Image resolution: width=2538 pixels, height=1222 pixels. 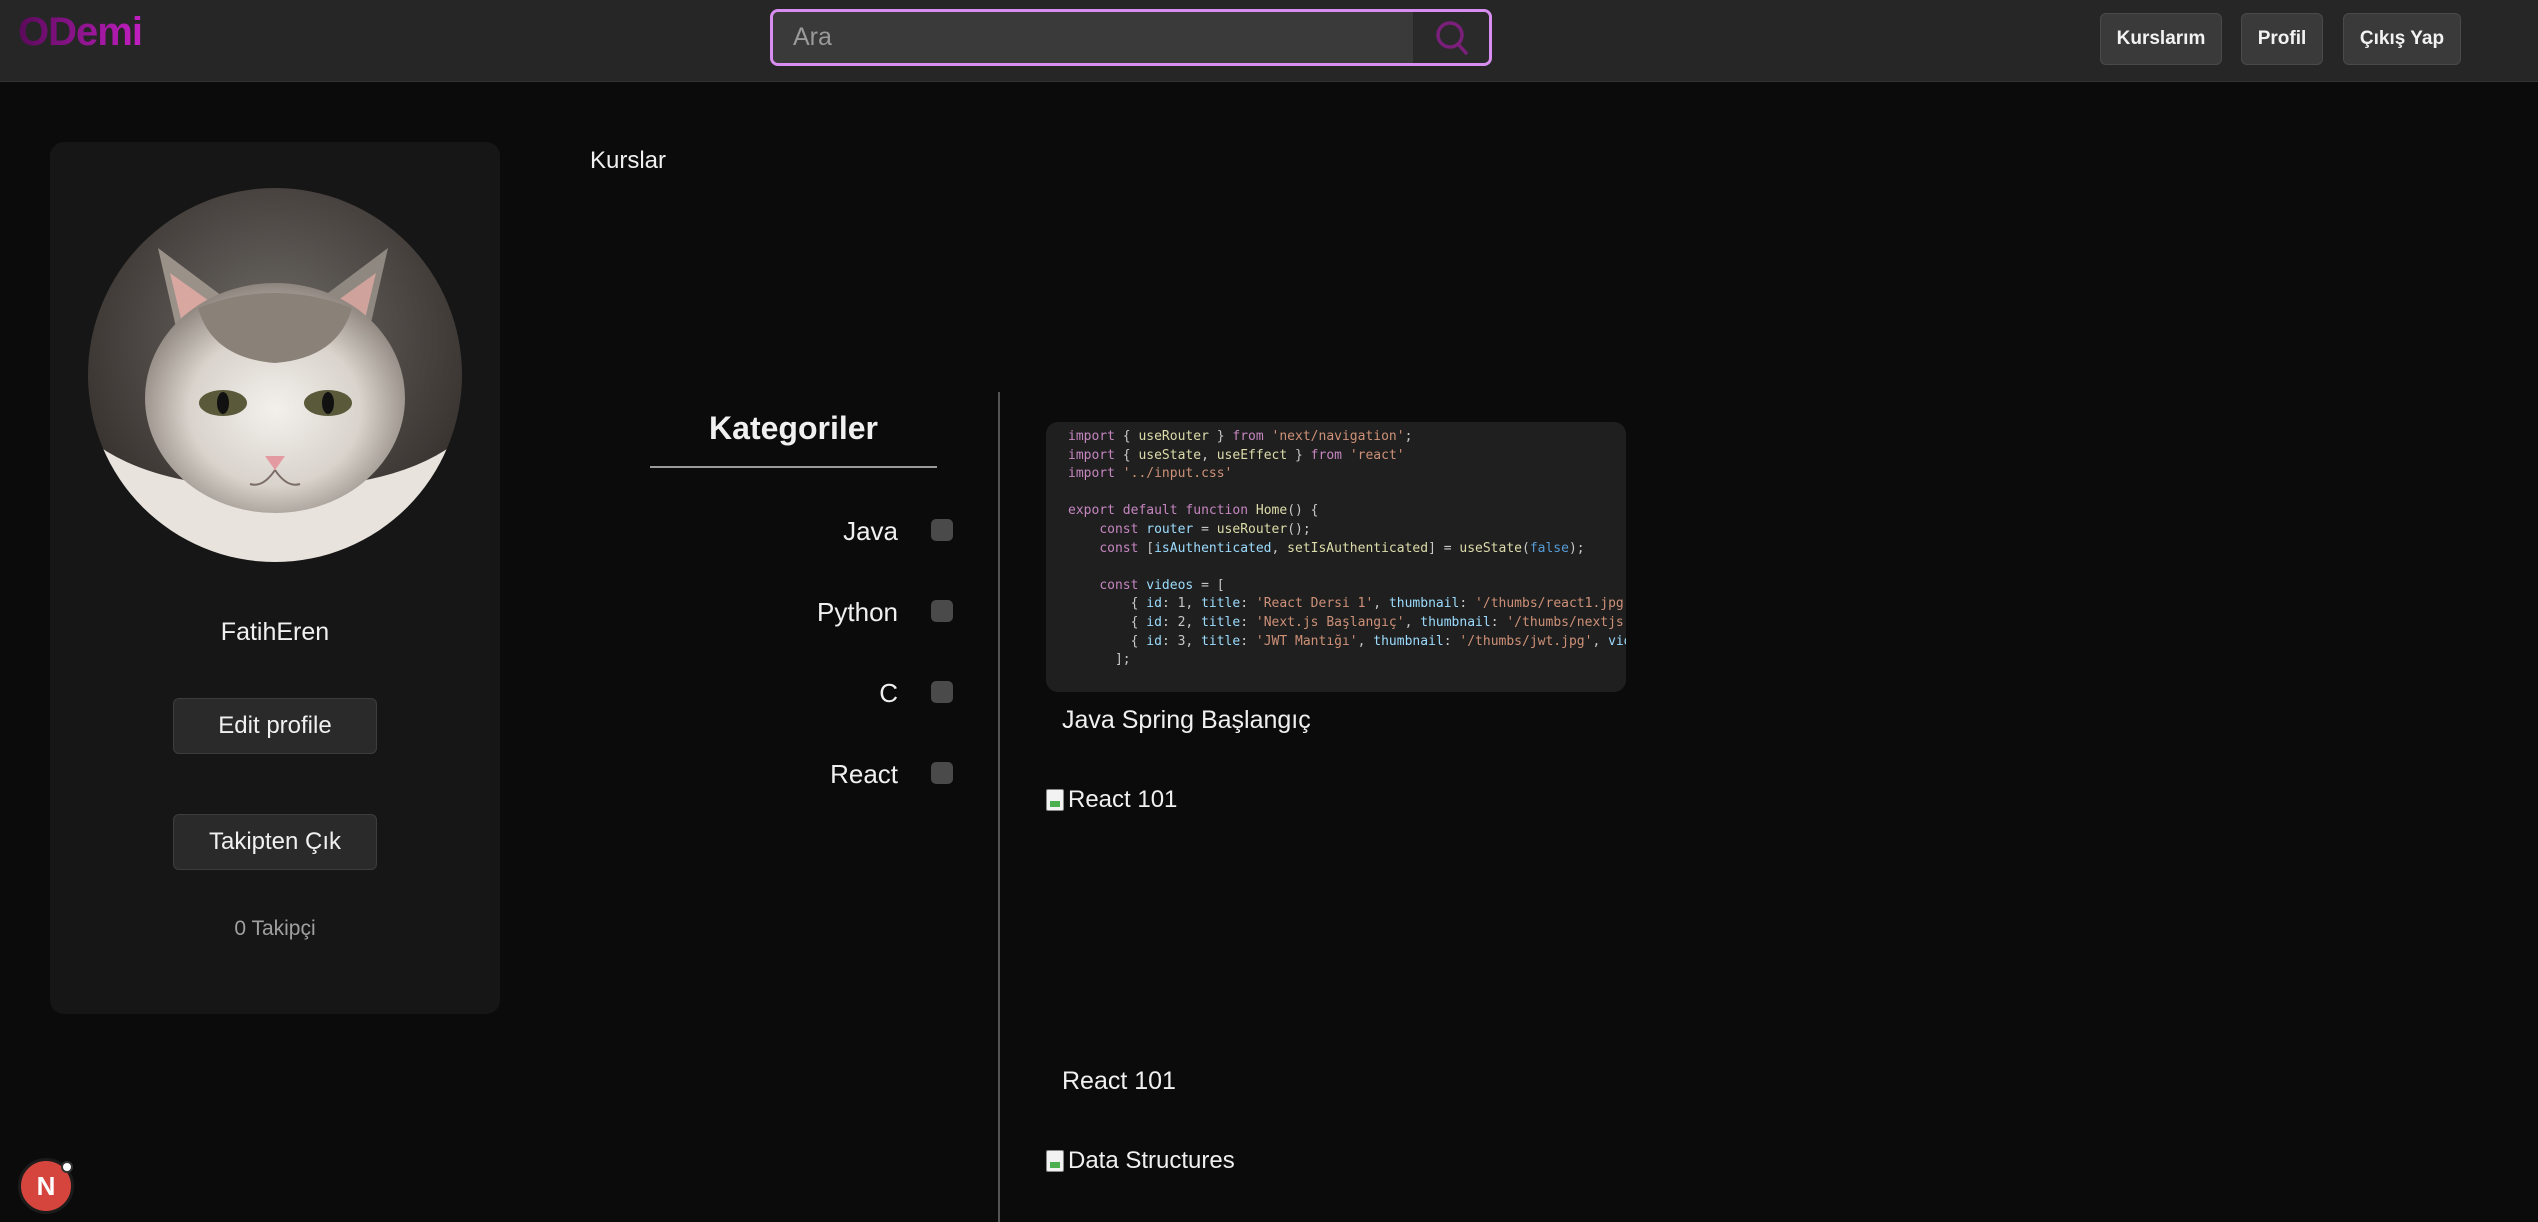 I want to click on search-button, so click(x=1451, y=37).